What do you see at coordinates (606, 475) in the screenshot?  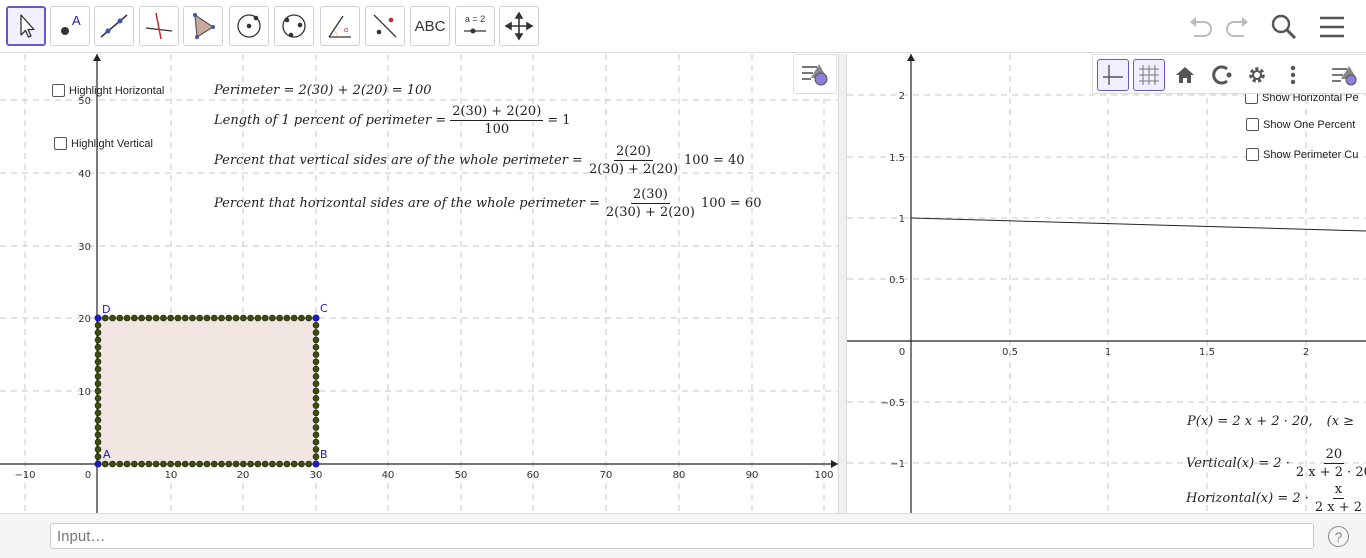 I see `x-tick-label: 70` at bounding box center [606, 475].